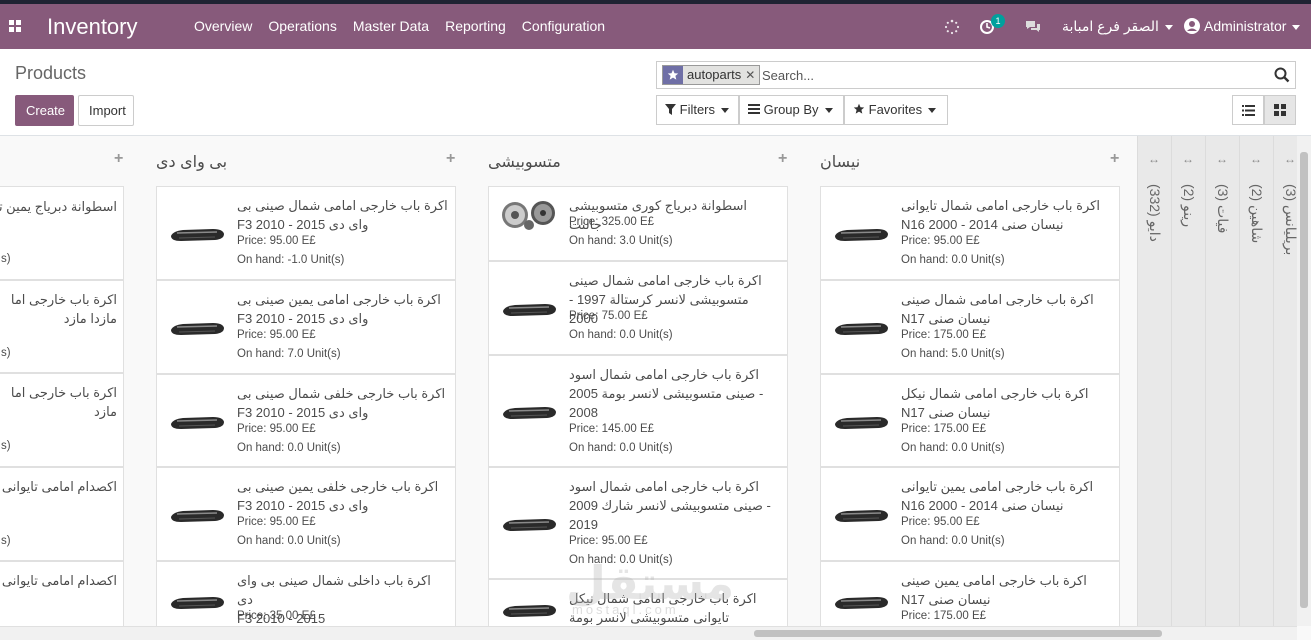 The image size is (1311, 640). Describe the element at coordinates (44, 110) in the screenshot. I see `create-button: Create` at that location.